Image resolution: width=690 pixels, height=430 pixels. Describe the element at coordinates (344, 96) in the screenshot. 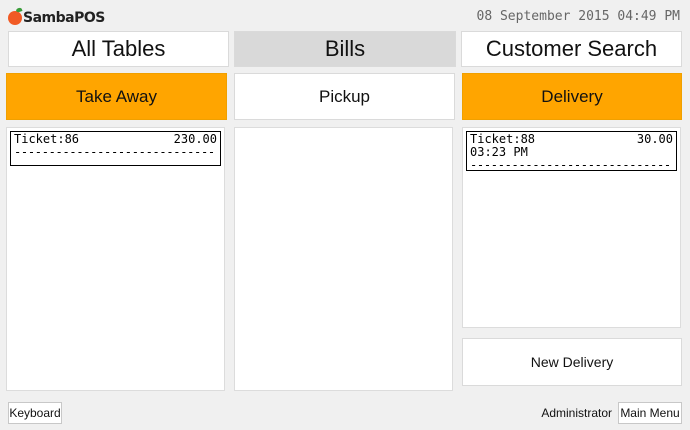

I see `pickup-button: Pickup` at that location.